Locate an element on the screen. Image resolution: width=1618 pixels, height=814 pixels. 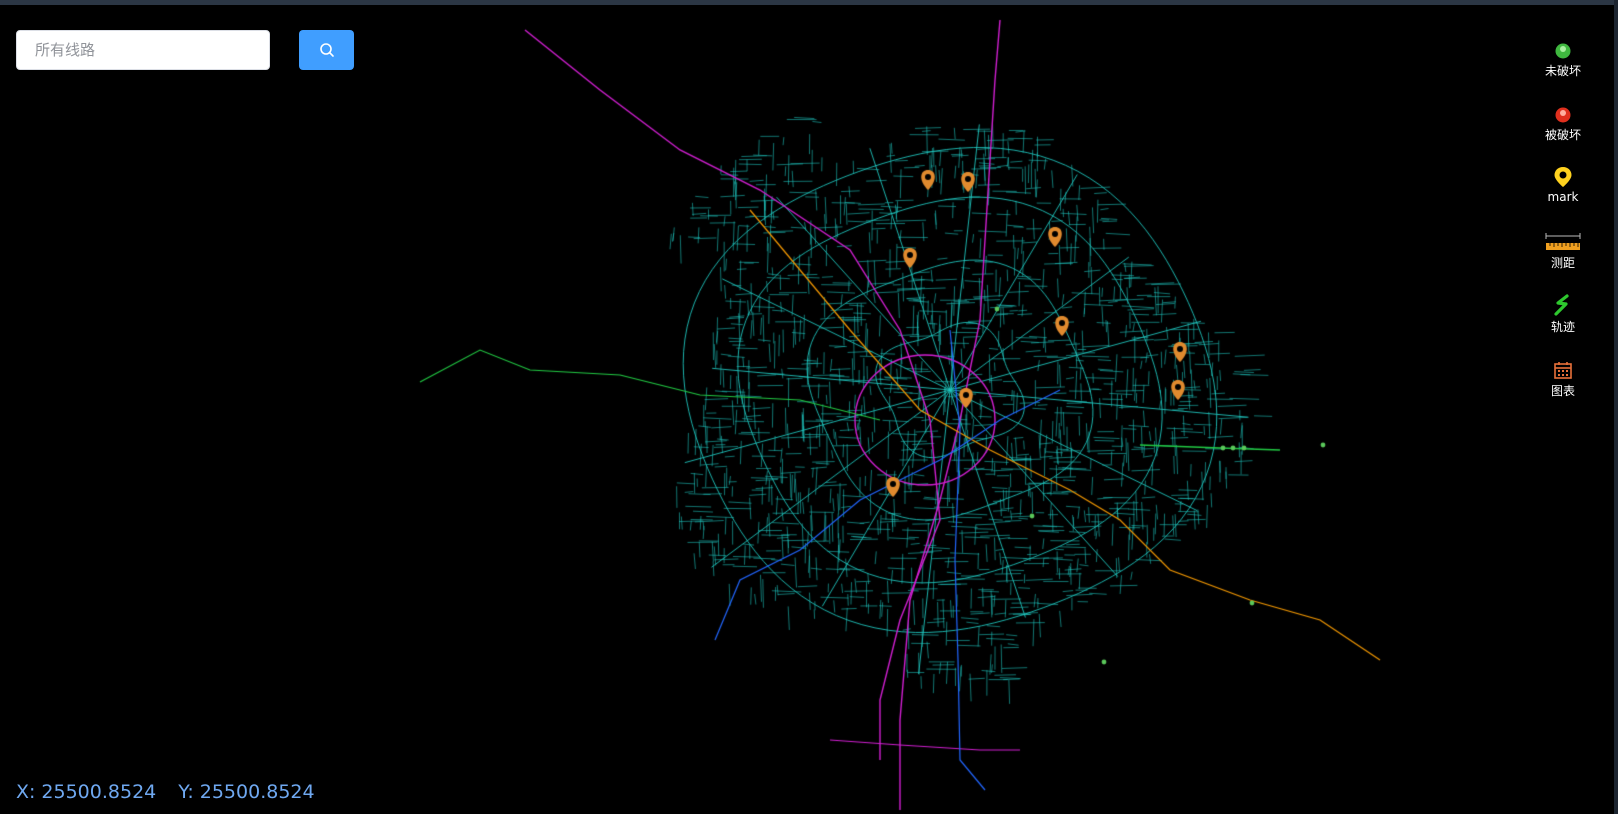
tool-label: mark is located at coordinates (1563, 197).